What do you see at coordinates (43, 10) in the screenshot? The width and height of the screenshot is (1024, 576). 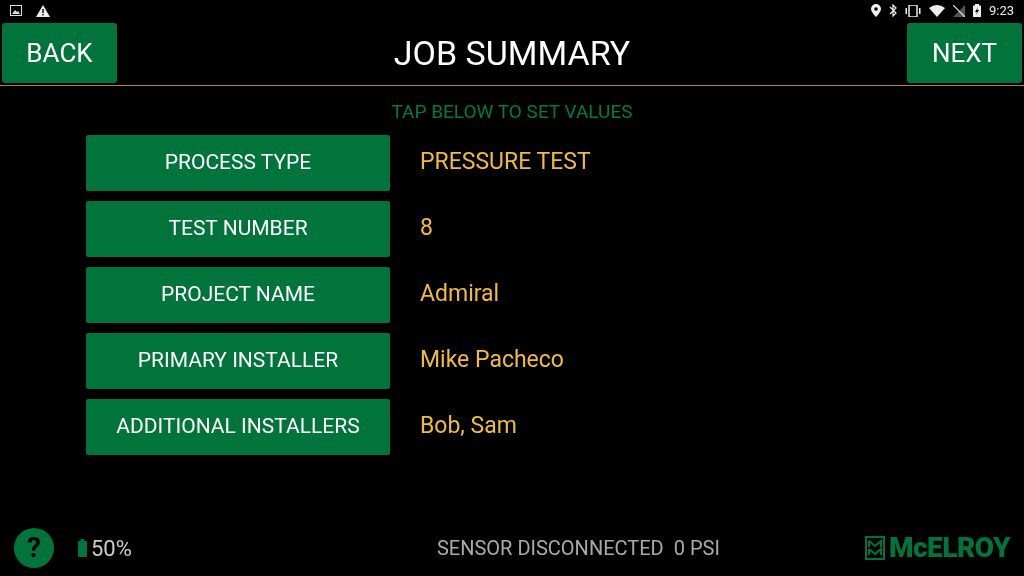 I see `warning-icon` at bounding box center [43, 10].